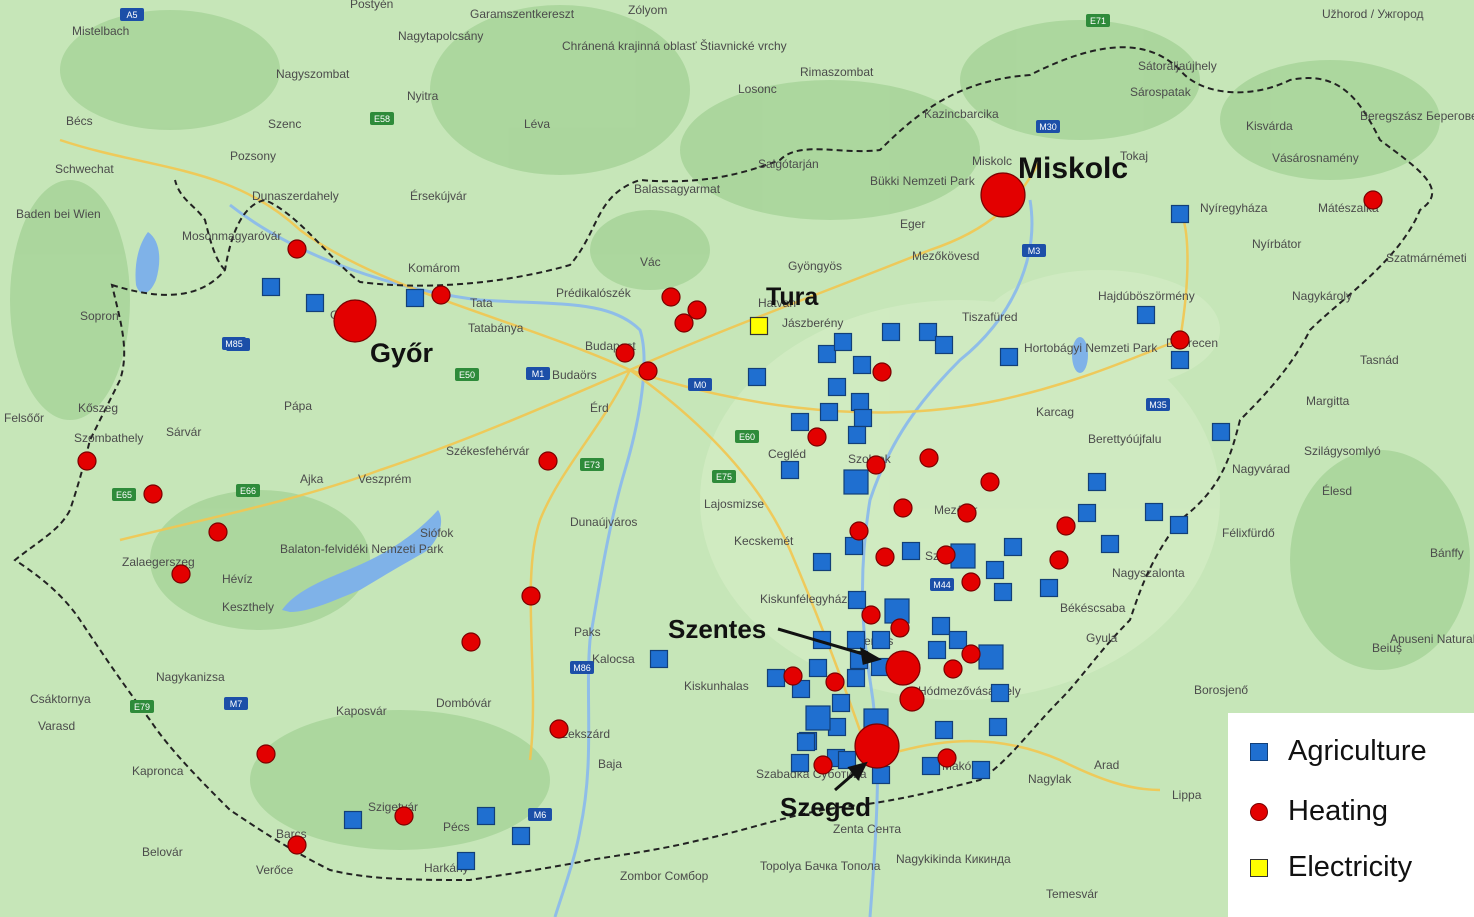  Describe the element at coordinates (990, 317) in the screenshot. I see `place-label: Tiszafüred` at that location.